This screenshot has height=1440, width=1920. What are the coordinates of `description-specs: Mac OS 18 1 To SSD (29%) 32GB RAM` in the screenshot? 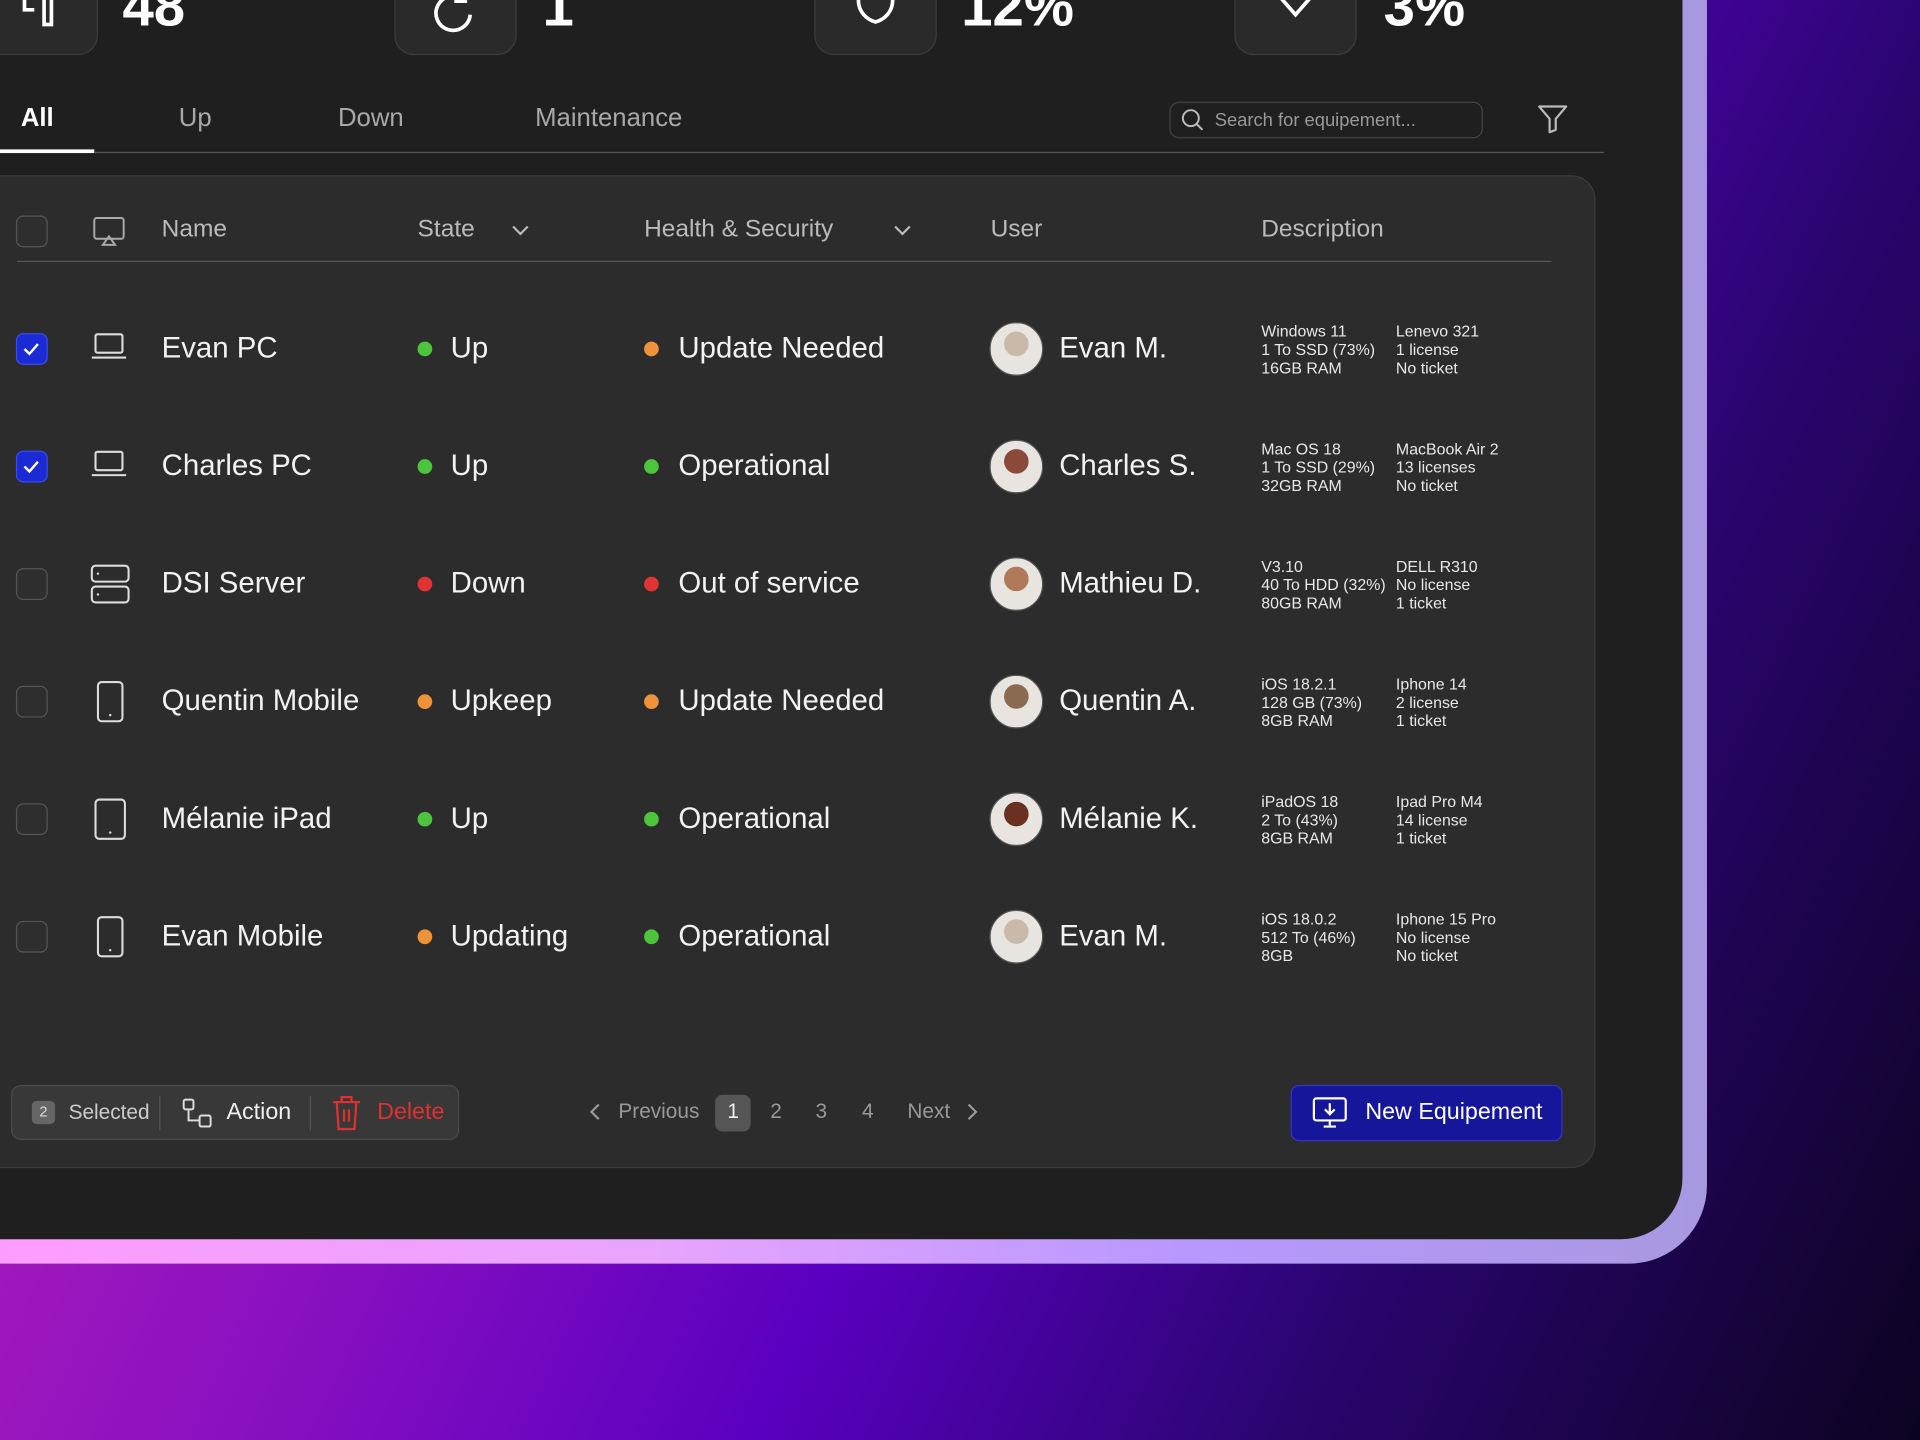 It's located at (1318, 467).